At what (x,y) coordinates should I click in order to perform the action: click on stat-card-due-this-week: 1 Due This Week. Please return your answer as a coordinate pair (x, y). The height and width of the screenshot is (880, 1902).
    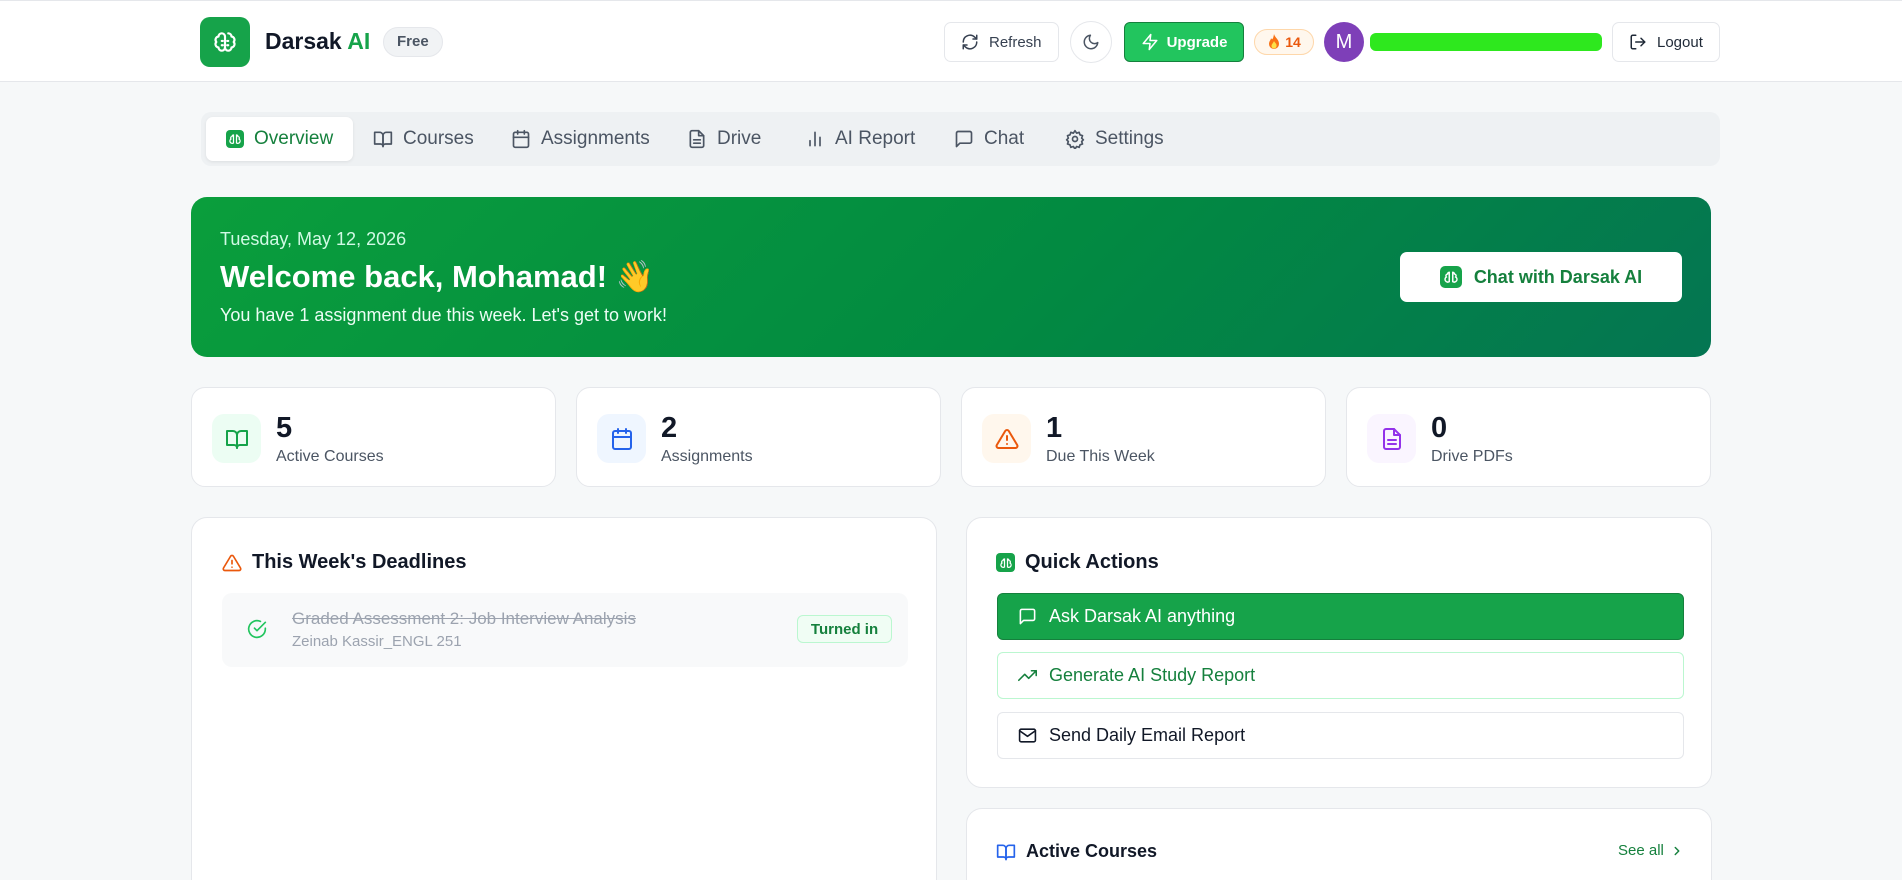
    Looking at the image, I should click on (1143, 437).